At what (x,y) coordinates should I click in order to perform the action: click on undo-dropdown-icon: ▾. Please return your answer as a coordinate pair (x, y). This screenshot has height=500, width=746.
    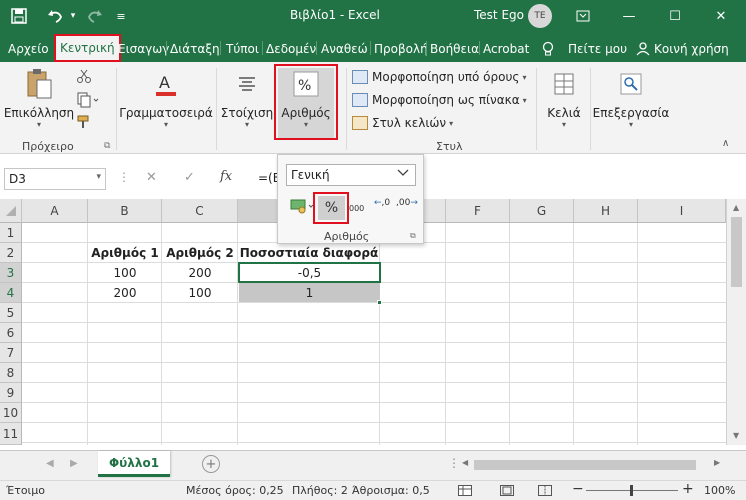
    Looking at the image, I should click on (73, 16).